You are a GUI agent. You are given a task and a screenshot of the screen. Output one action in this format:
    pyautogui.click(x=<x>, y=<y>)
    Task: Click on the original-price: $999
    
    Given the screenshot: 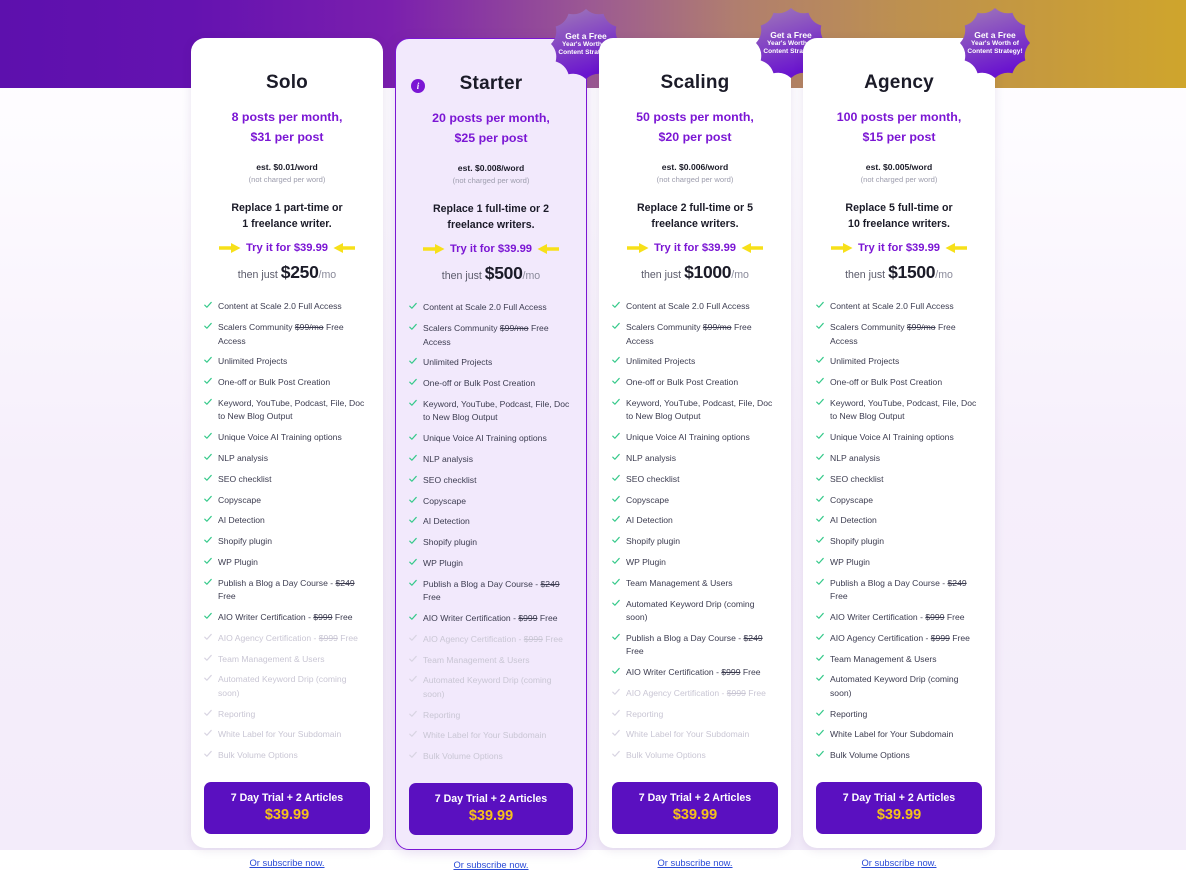 What is the action you would take?
    pyautogui.click(x=533, y=638)
    